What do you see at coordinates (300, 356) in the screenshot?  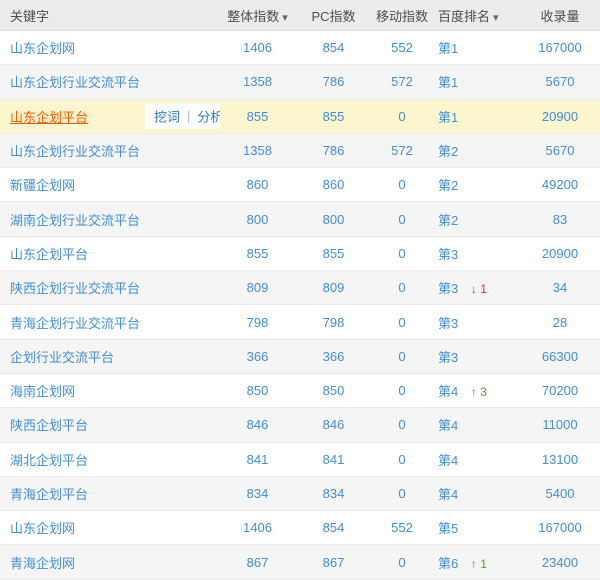 I see `table-row: 企划行业交流平台 366 366 0 第3 66300` at bounding box center [300, 356].